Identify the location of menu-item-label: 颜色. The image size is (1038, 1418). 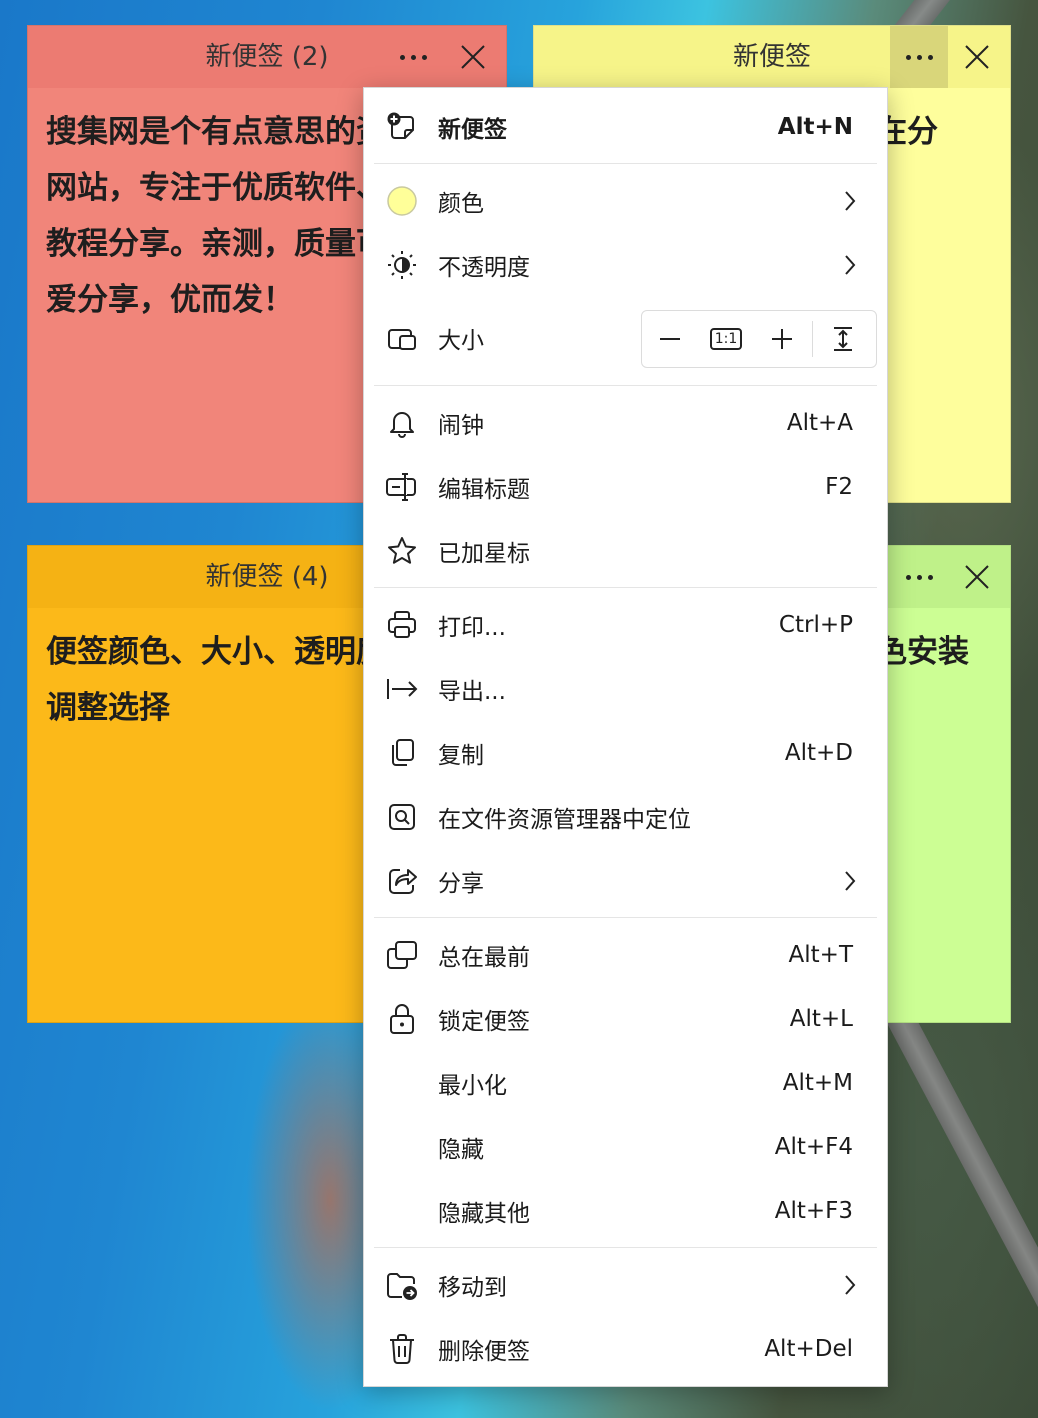
(461, 204).